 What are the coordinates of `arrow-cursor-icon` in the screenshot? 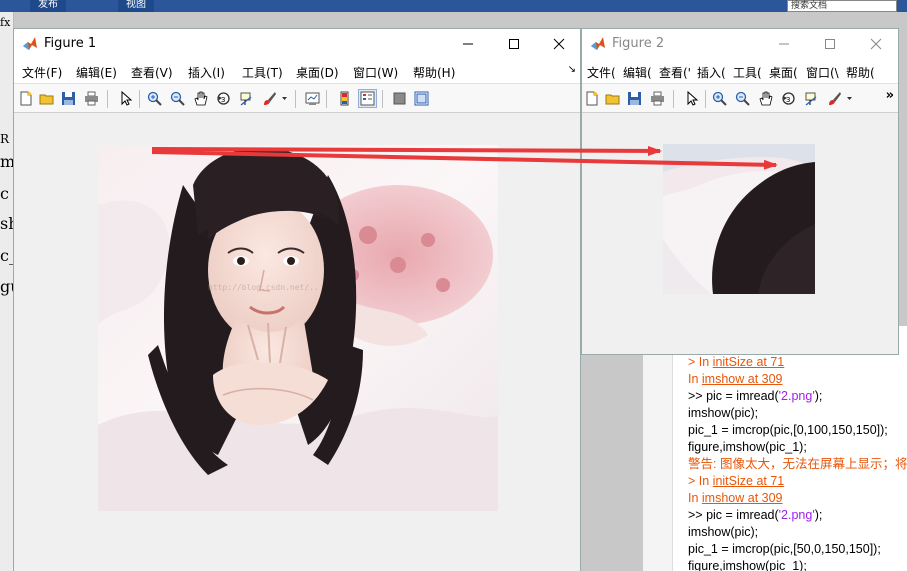 It's located at (127, 98).